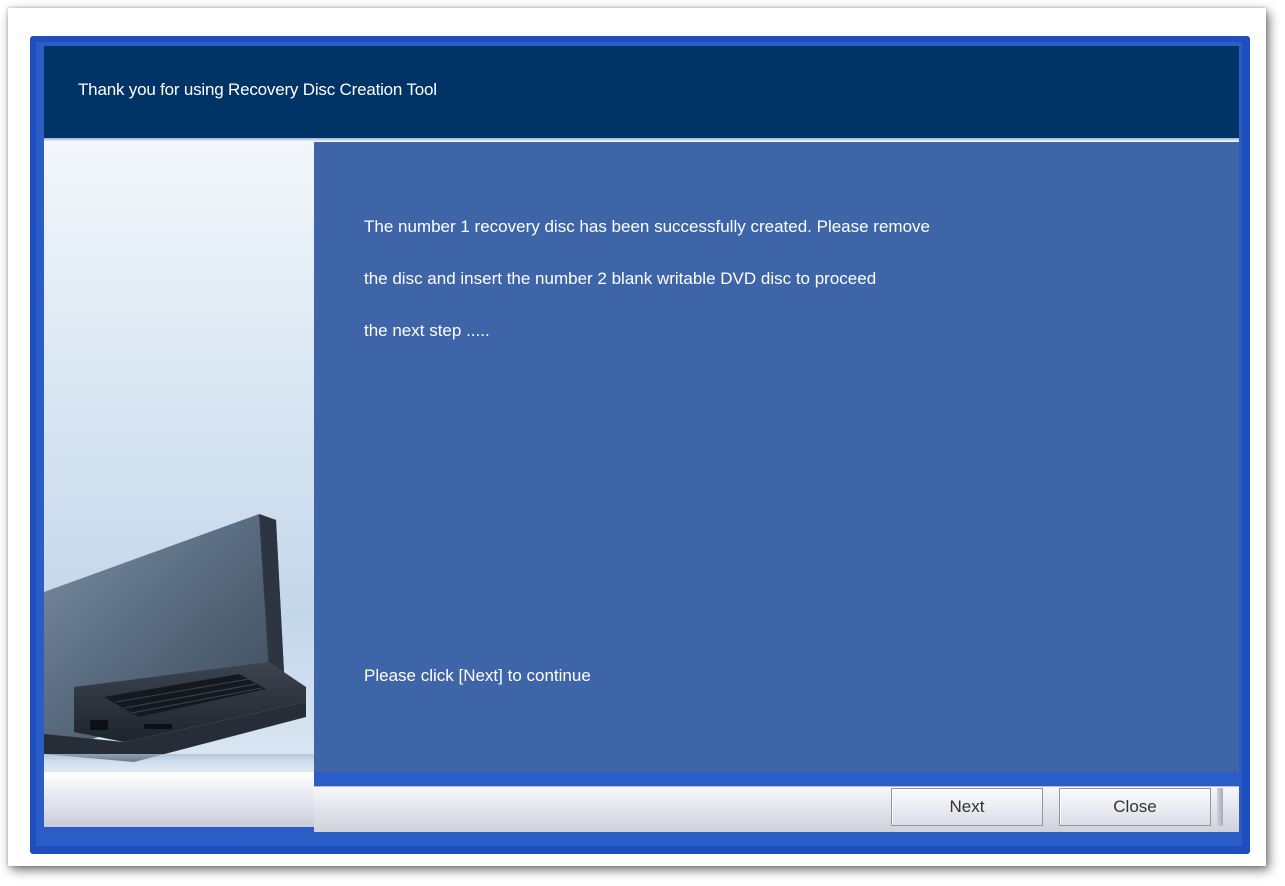 Image resolution: width=1285 pixels, height=886 pixels. What do you see at coordinates (1135, 807) in the screenshot?
I see `close-button: Close` at bounding box center [1135, 807].